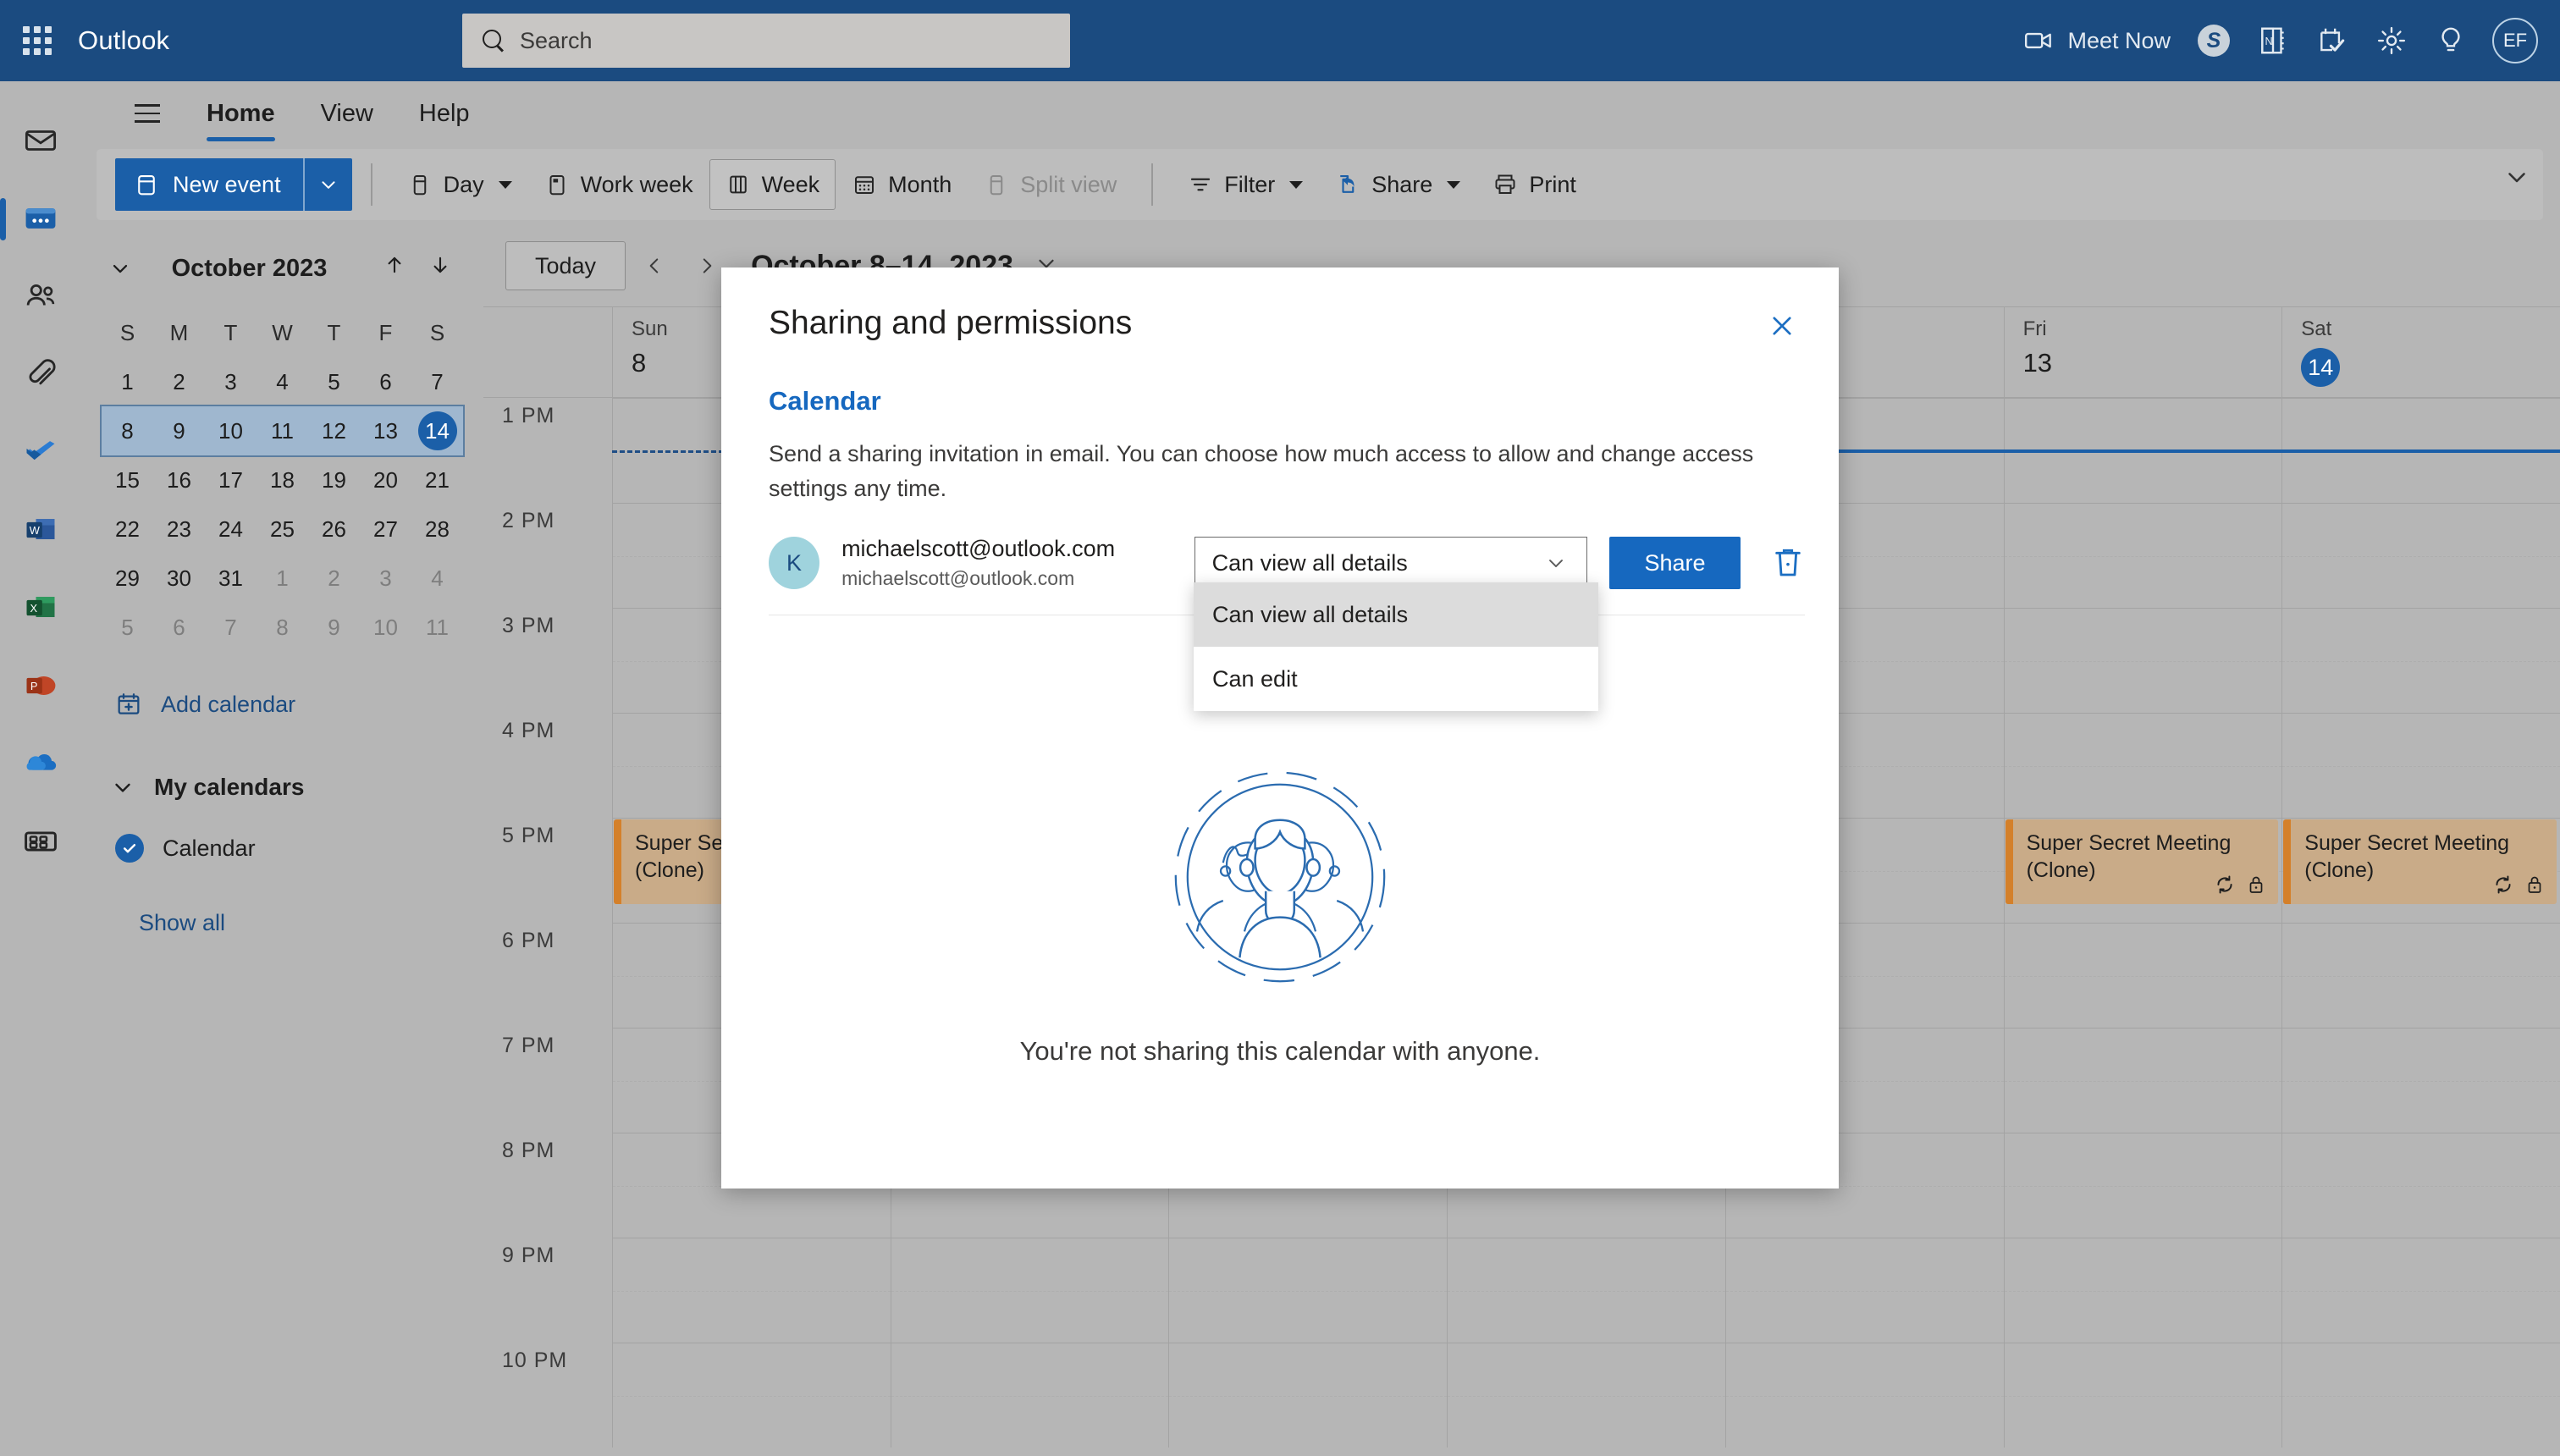 The height and width of the screenshot is (1456, 2560). What do you see at coordinates (179, 381) in the screenshot?
I see `mini-calendar-day: 2` at bounding box center [179, 381].